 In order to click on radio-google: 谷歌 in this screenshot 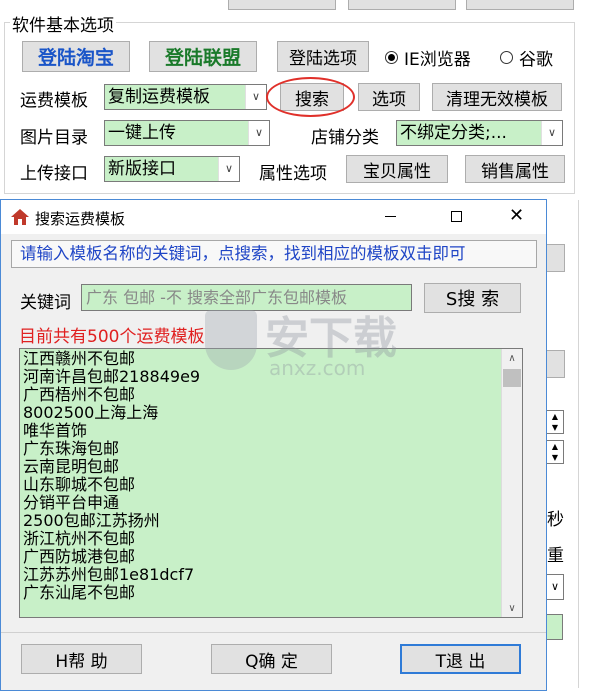, I will do `click(535, 58)`.